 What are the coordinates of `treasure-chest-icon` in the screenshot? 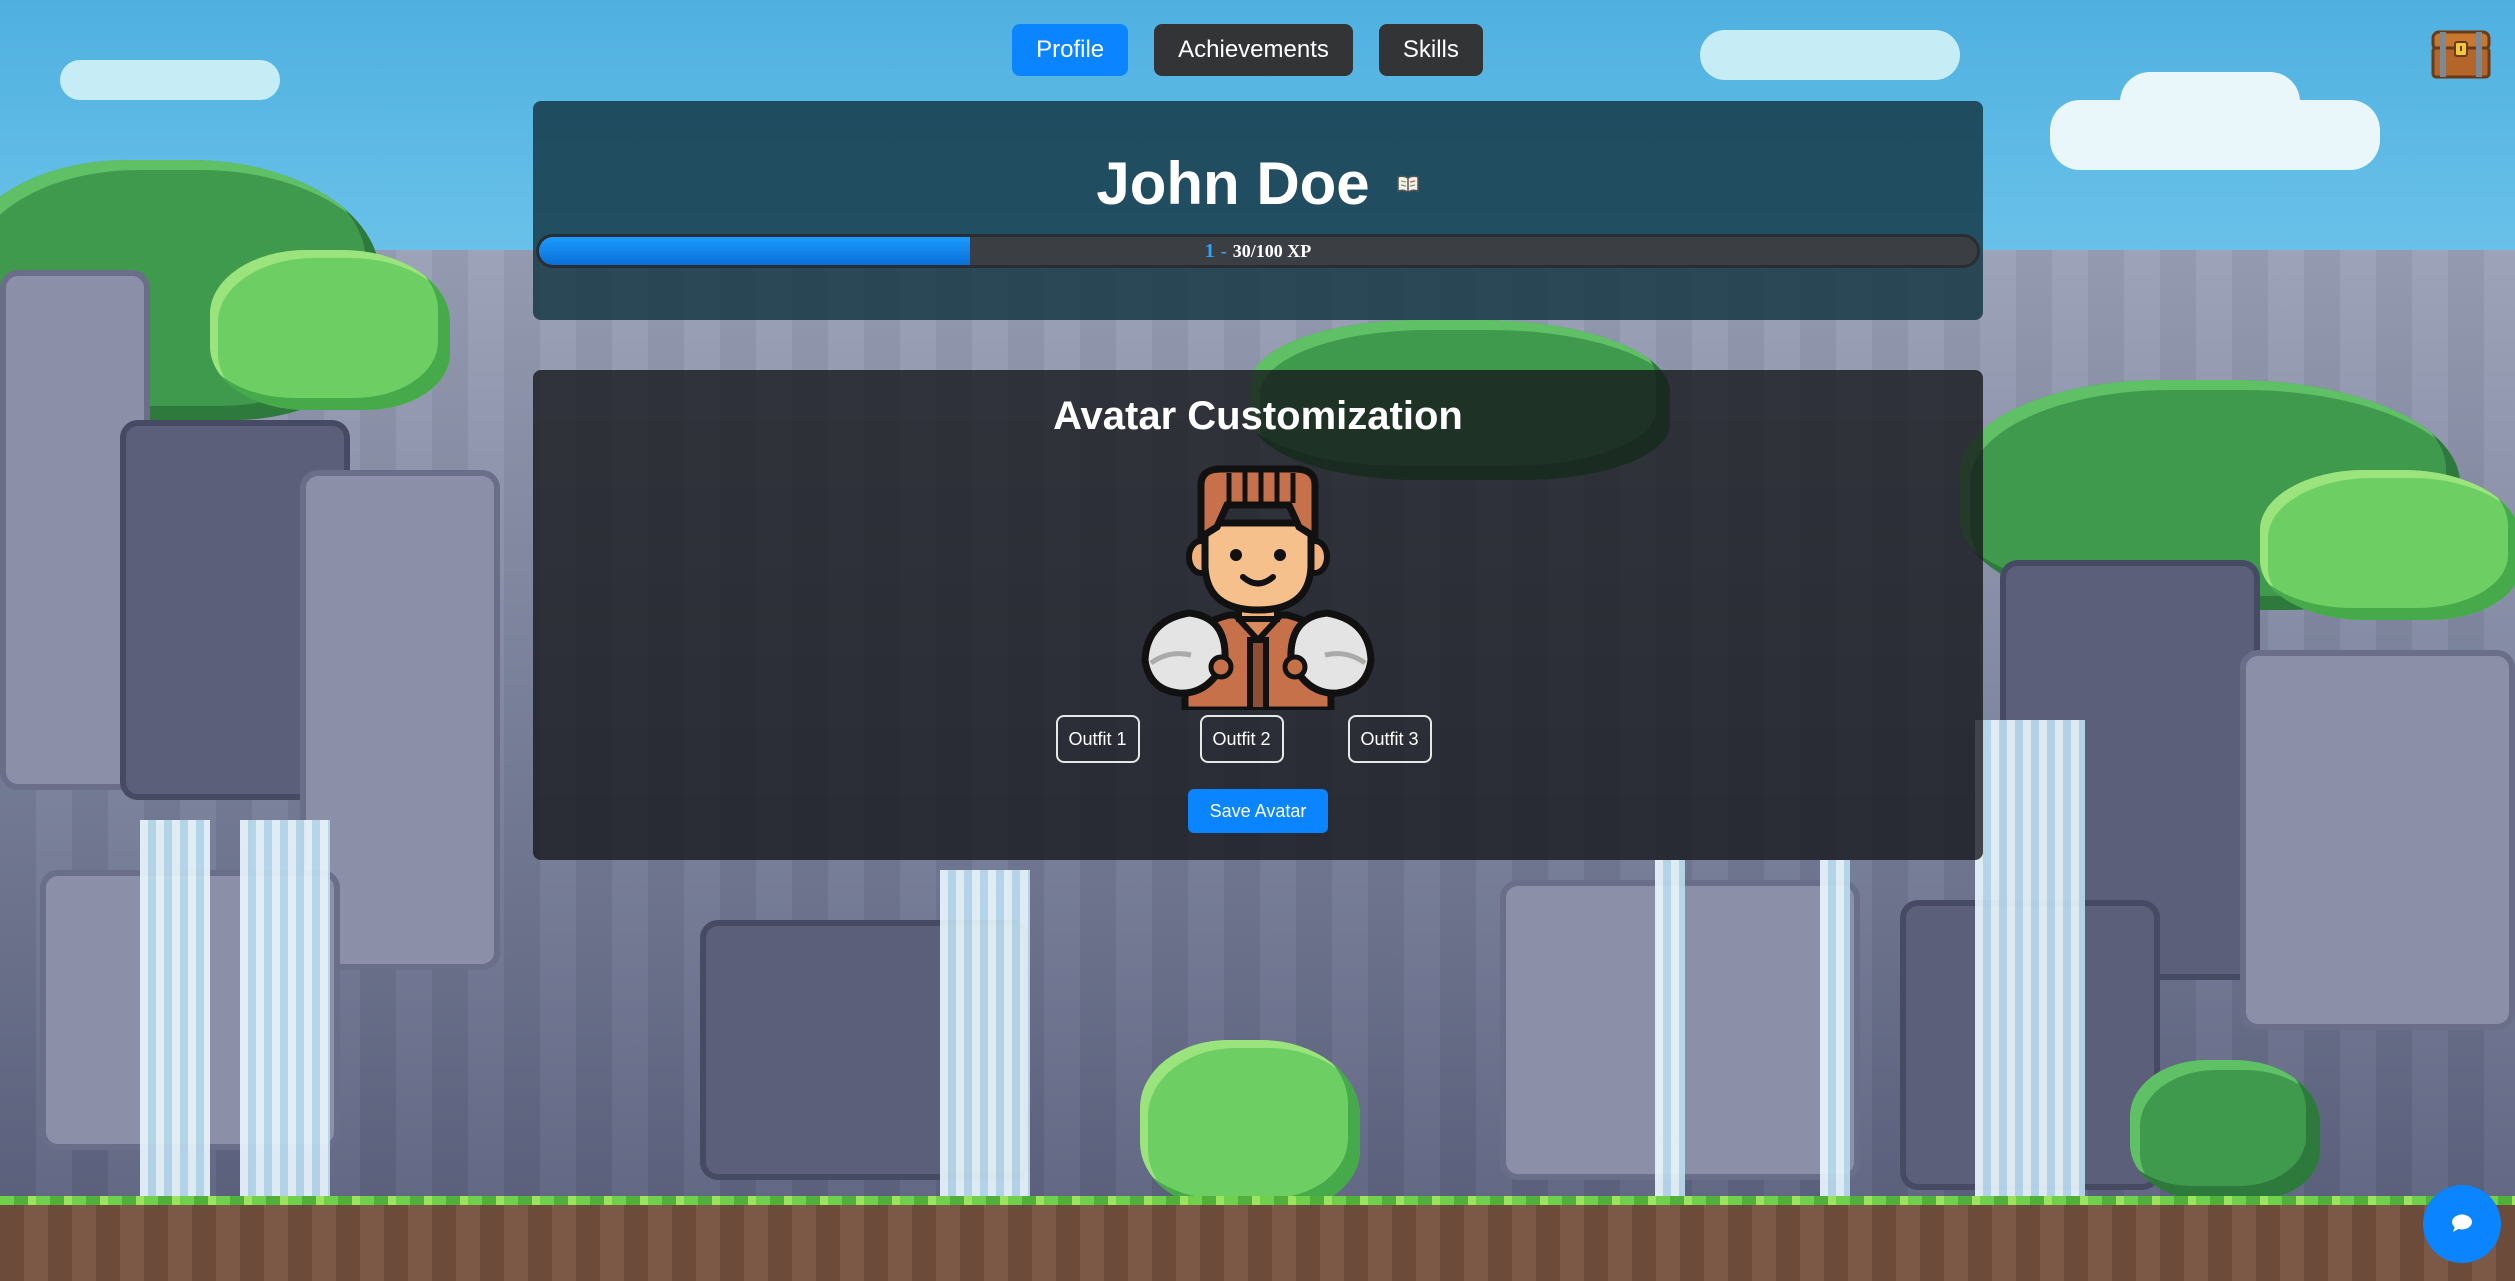 It's located at (2461, 54).